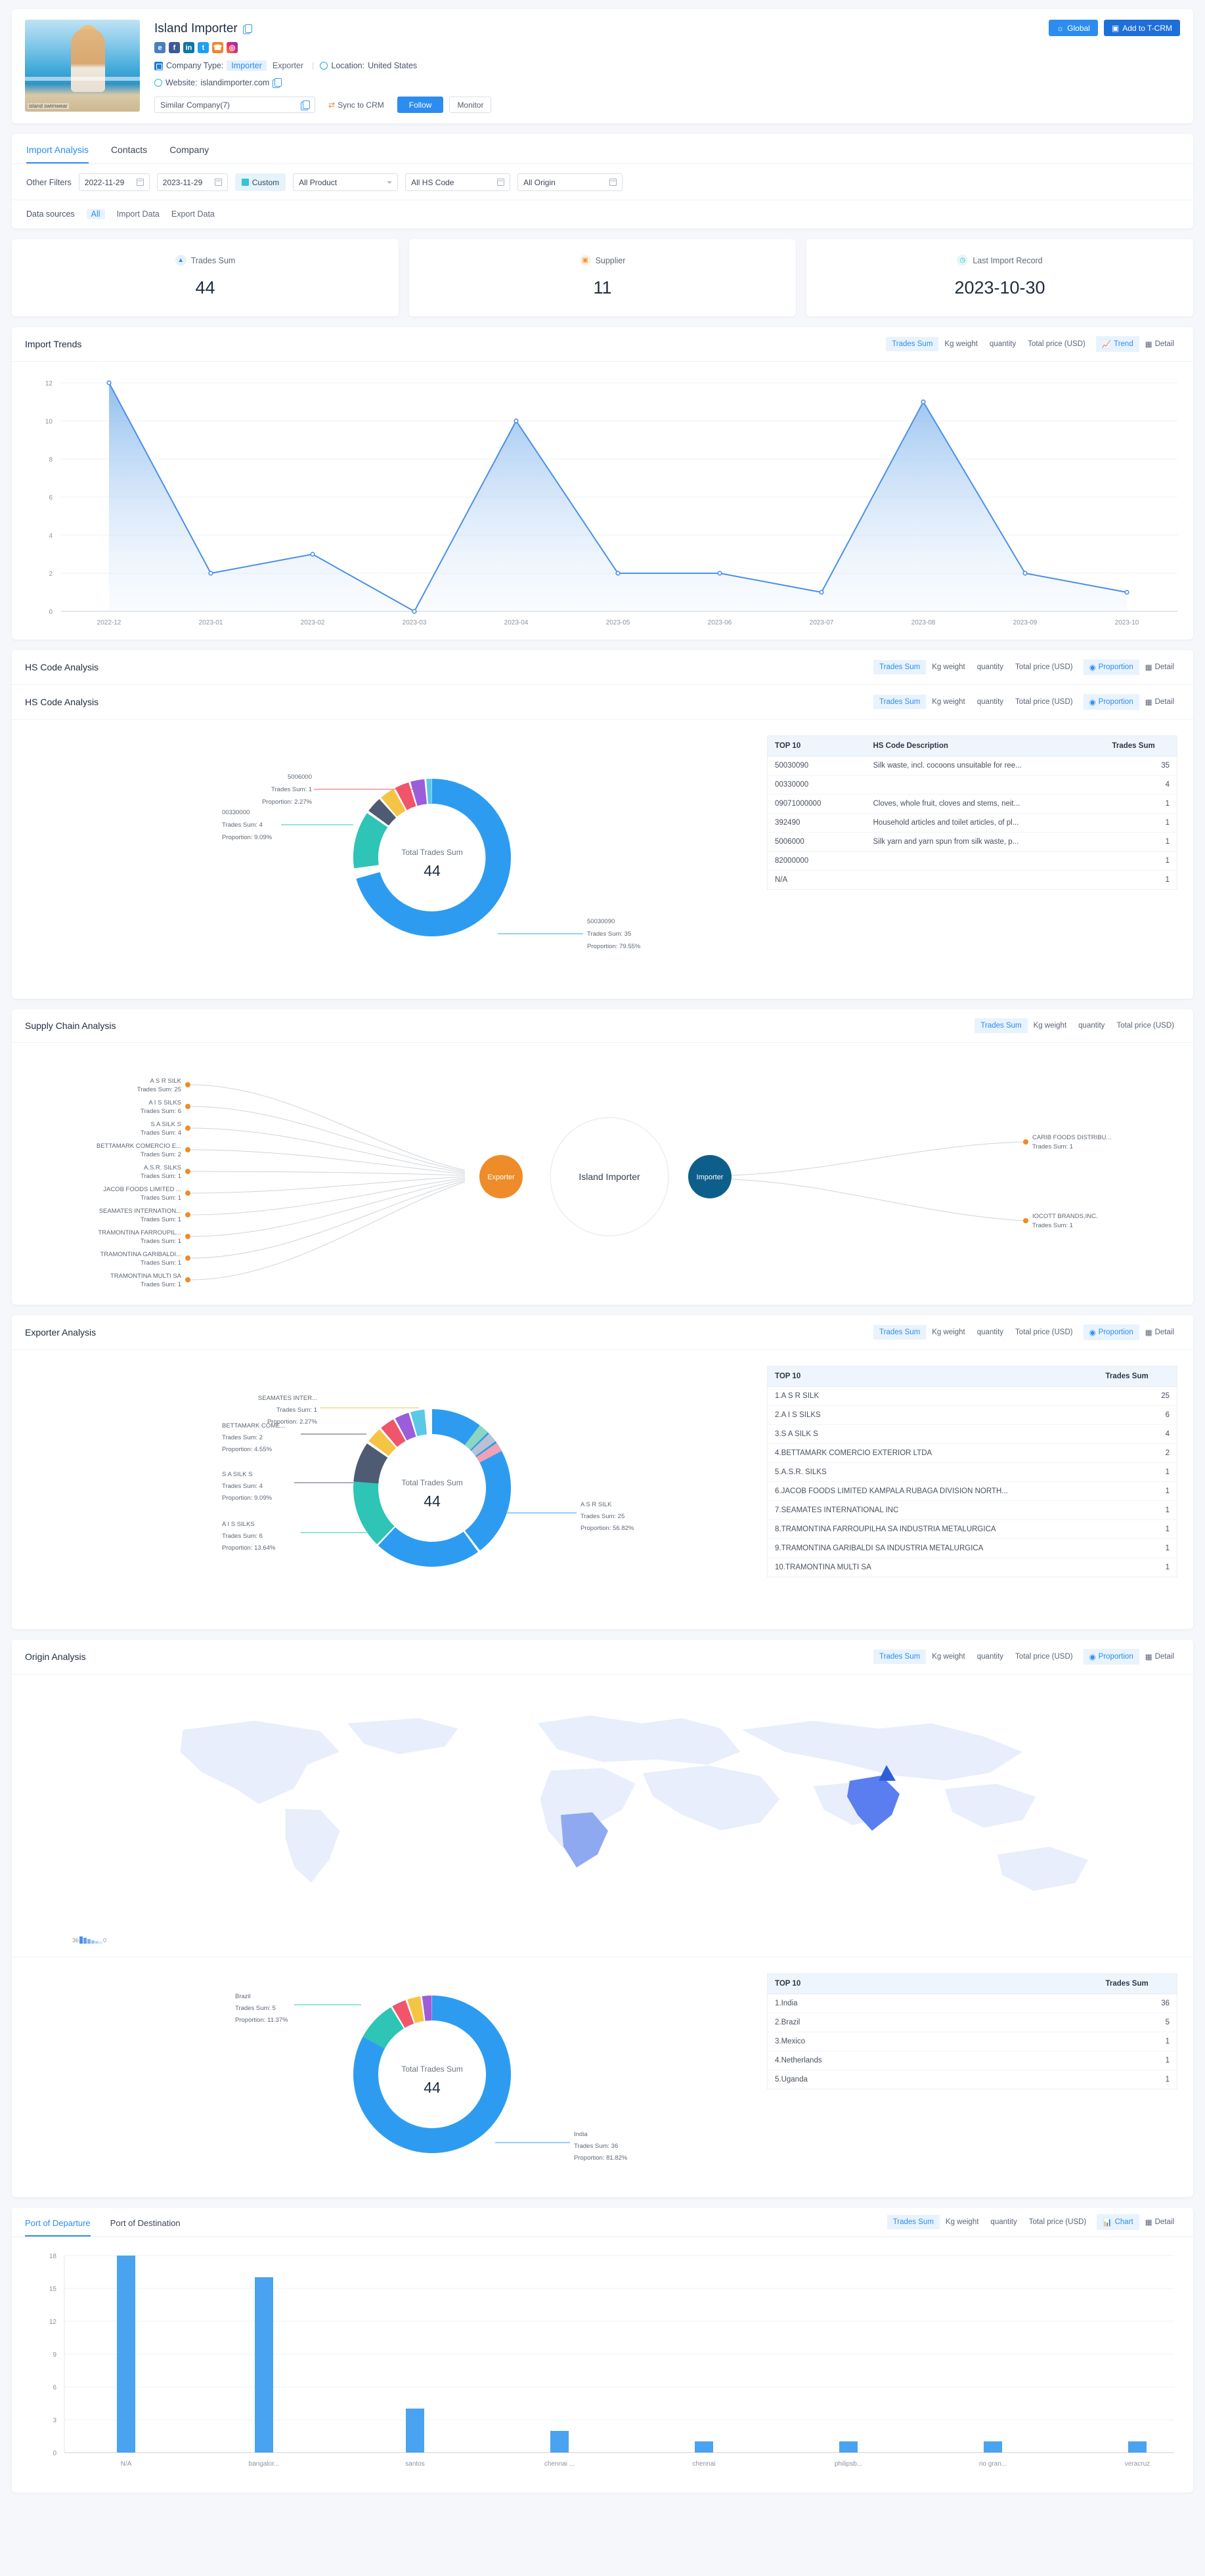  I want to click on bar-na, so click(126, 2354).